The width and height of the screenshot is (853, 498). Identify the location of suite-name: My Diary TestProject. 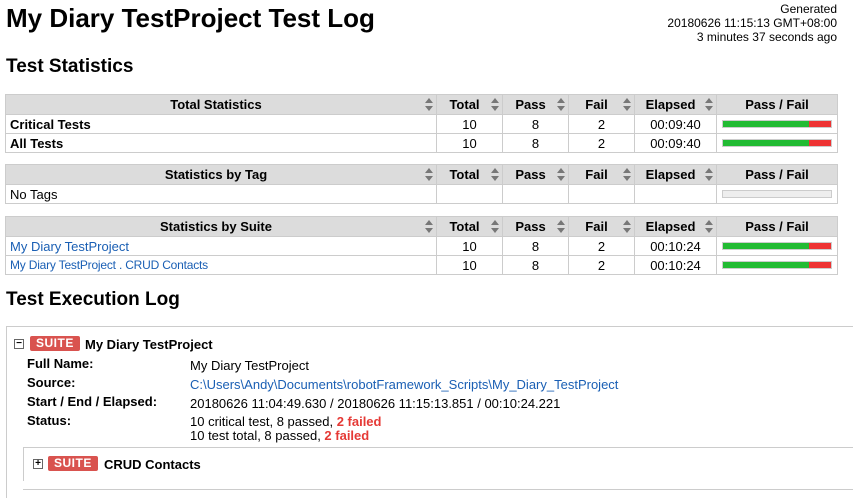
(149, 344).